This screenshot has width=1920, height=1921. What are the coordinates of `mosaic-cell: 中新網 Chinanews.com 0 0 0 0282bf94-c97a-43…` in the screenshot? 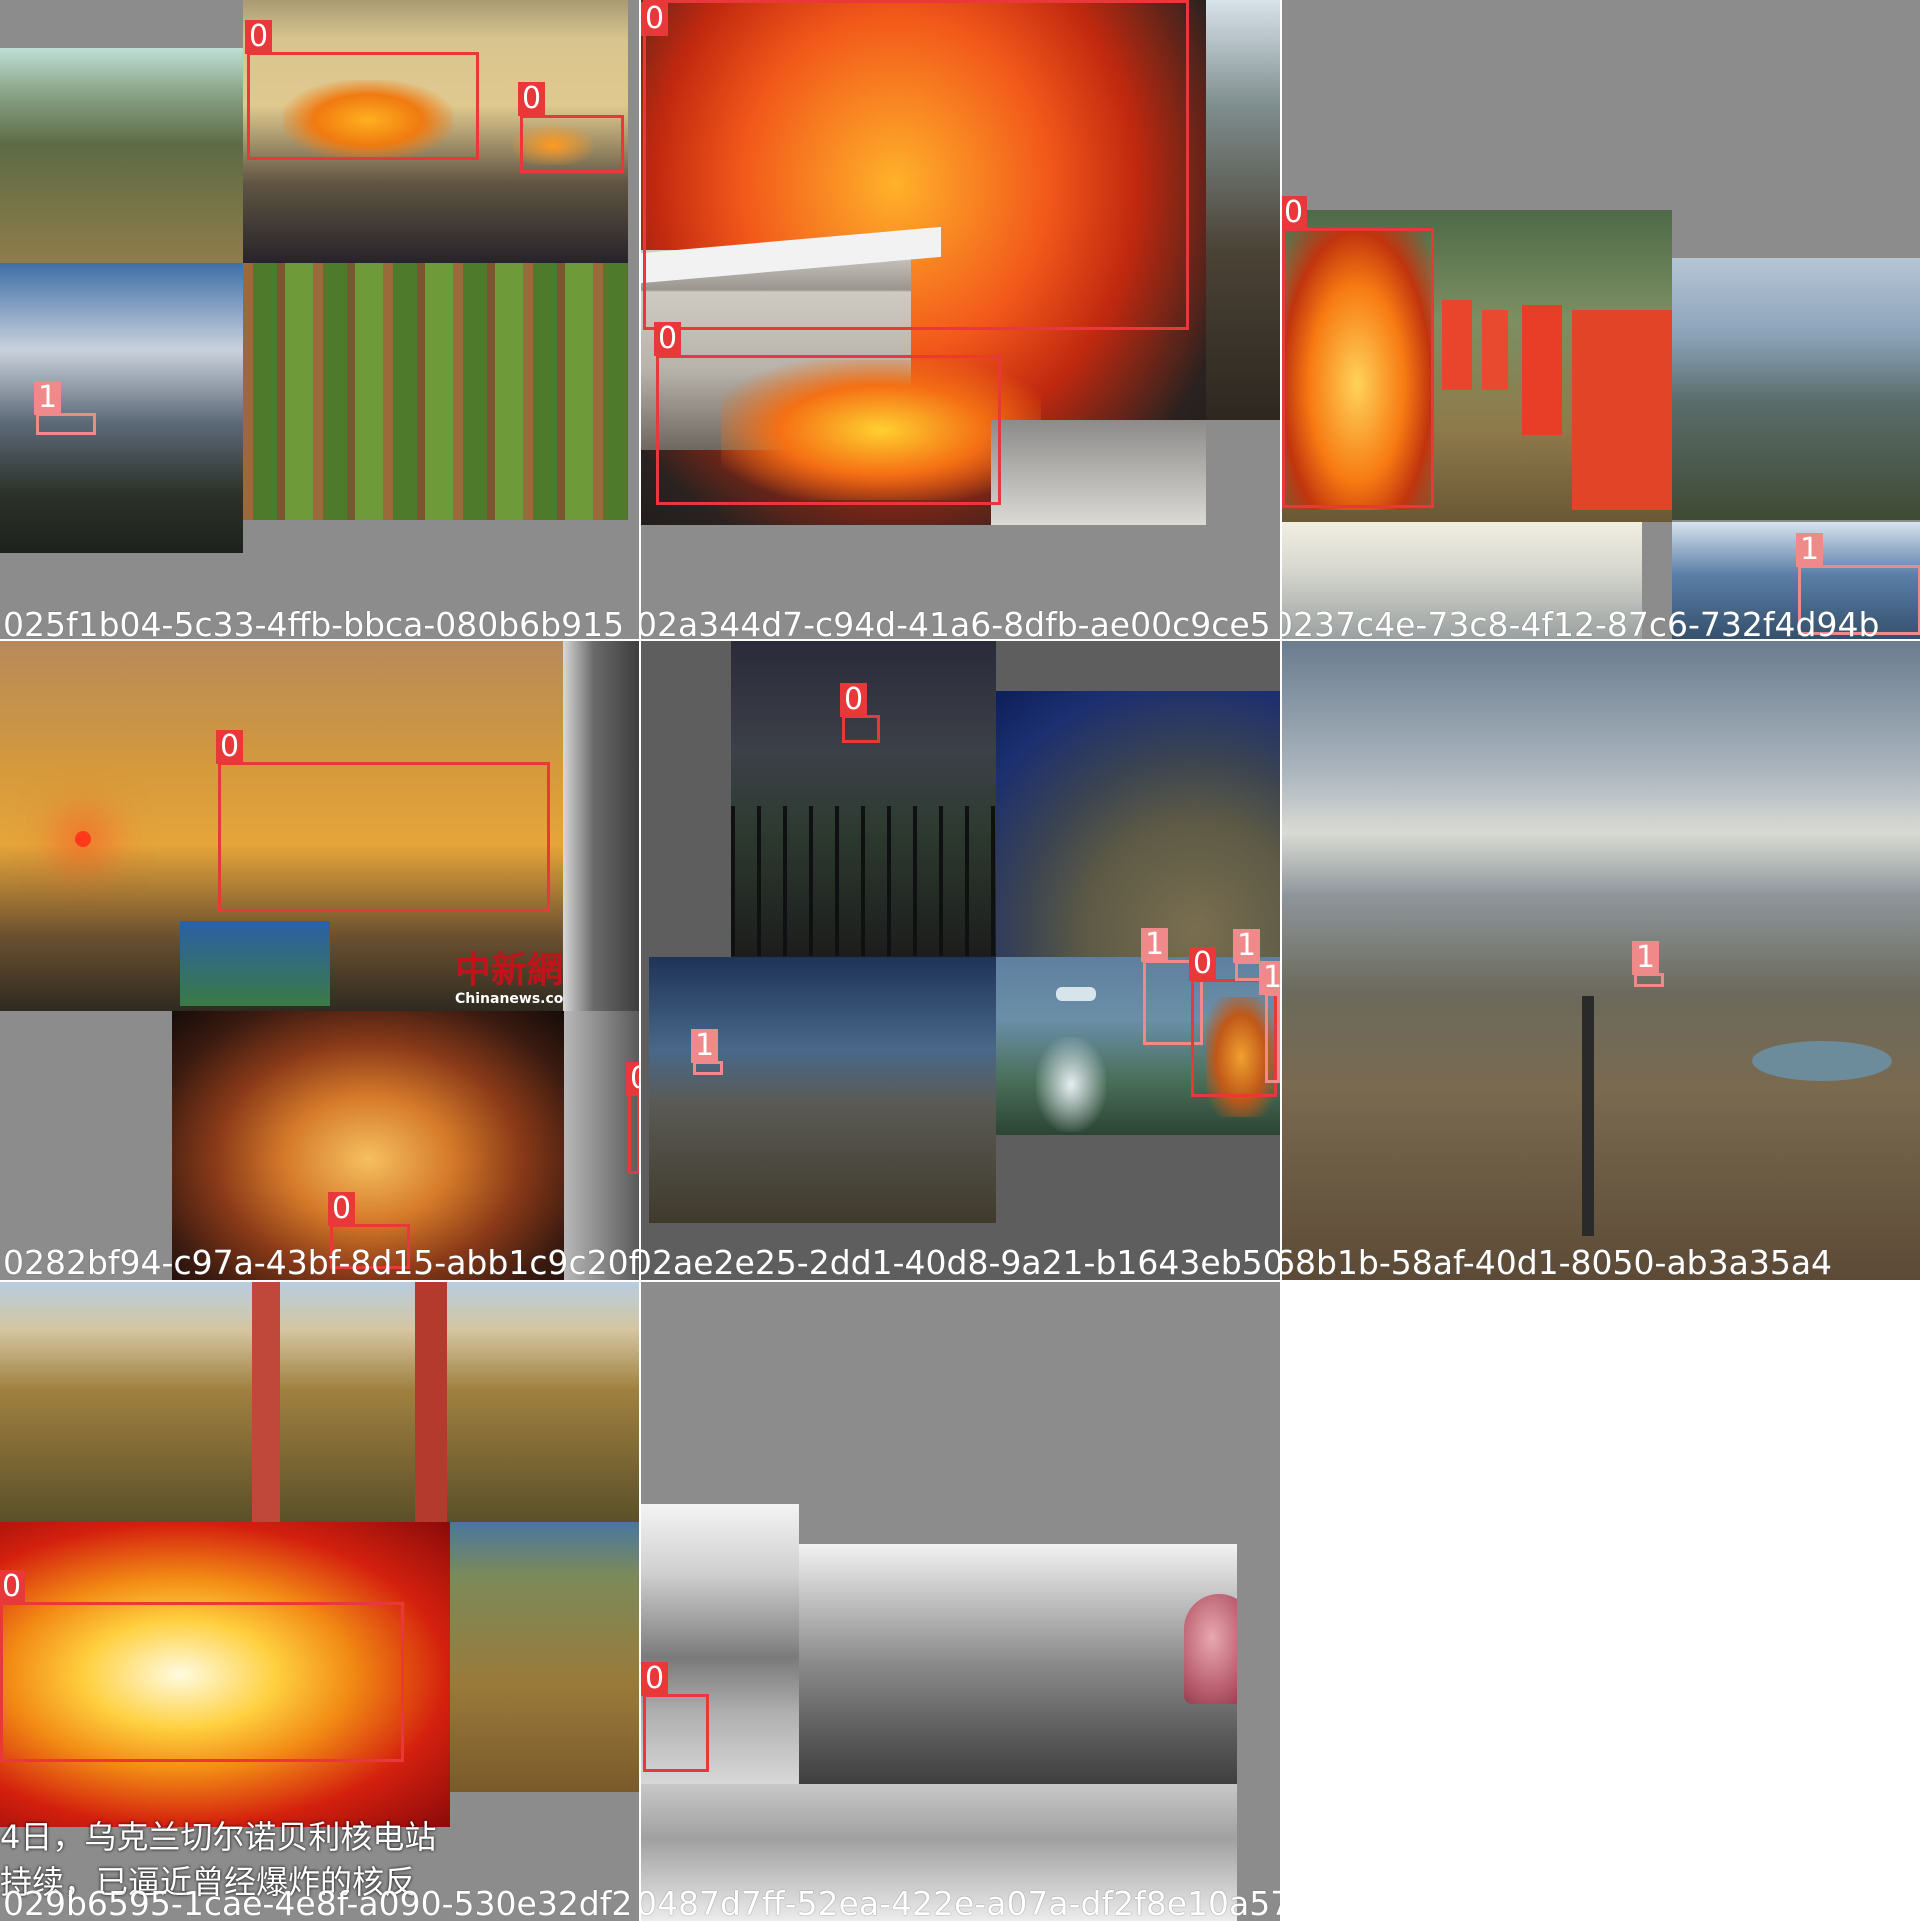 It's located at (319, 960).